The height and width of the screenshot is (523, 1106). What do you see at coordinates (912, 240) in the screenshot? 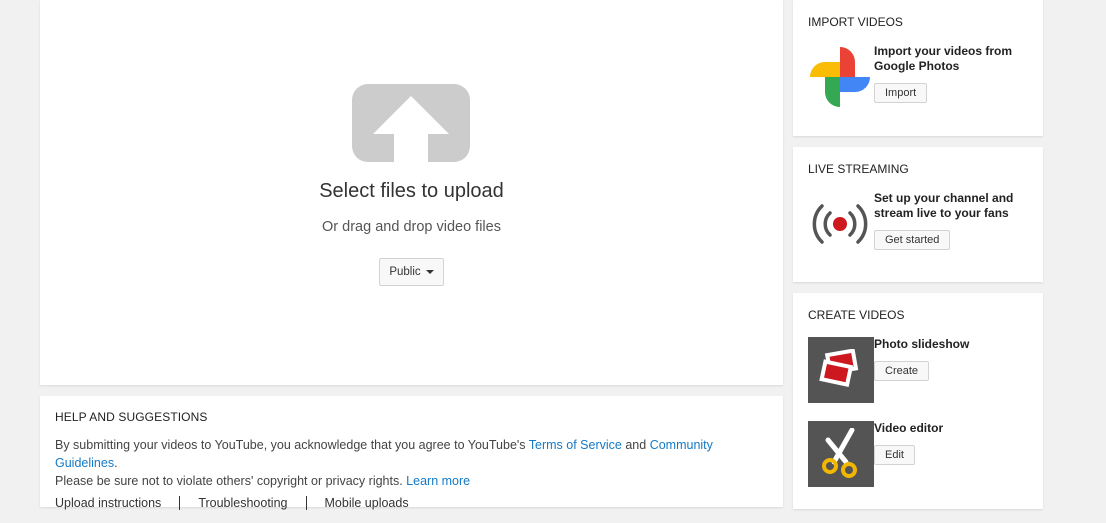
I see `get-started-button: Get started` at bounding box center [912, 240].